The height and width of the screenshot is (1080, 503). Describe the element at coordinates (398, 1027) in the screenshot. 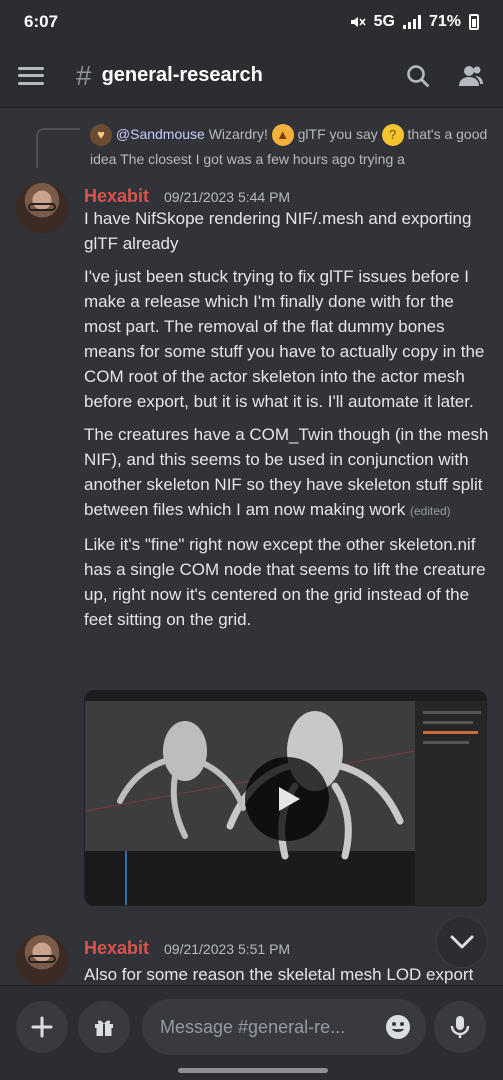

I see `emoji-icon` at that location.